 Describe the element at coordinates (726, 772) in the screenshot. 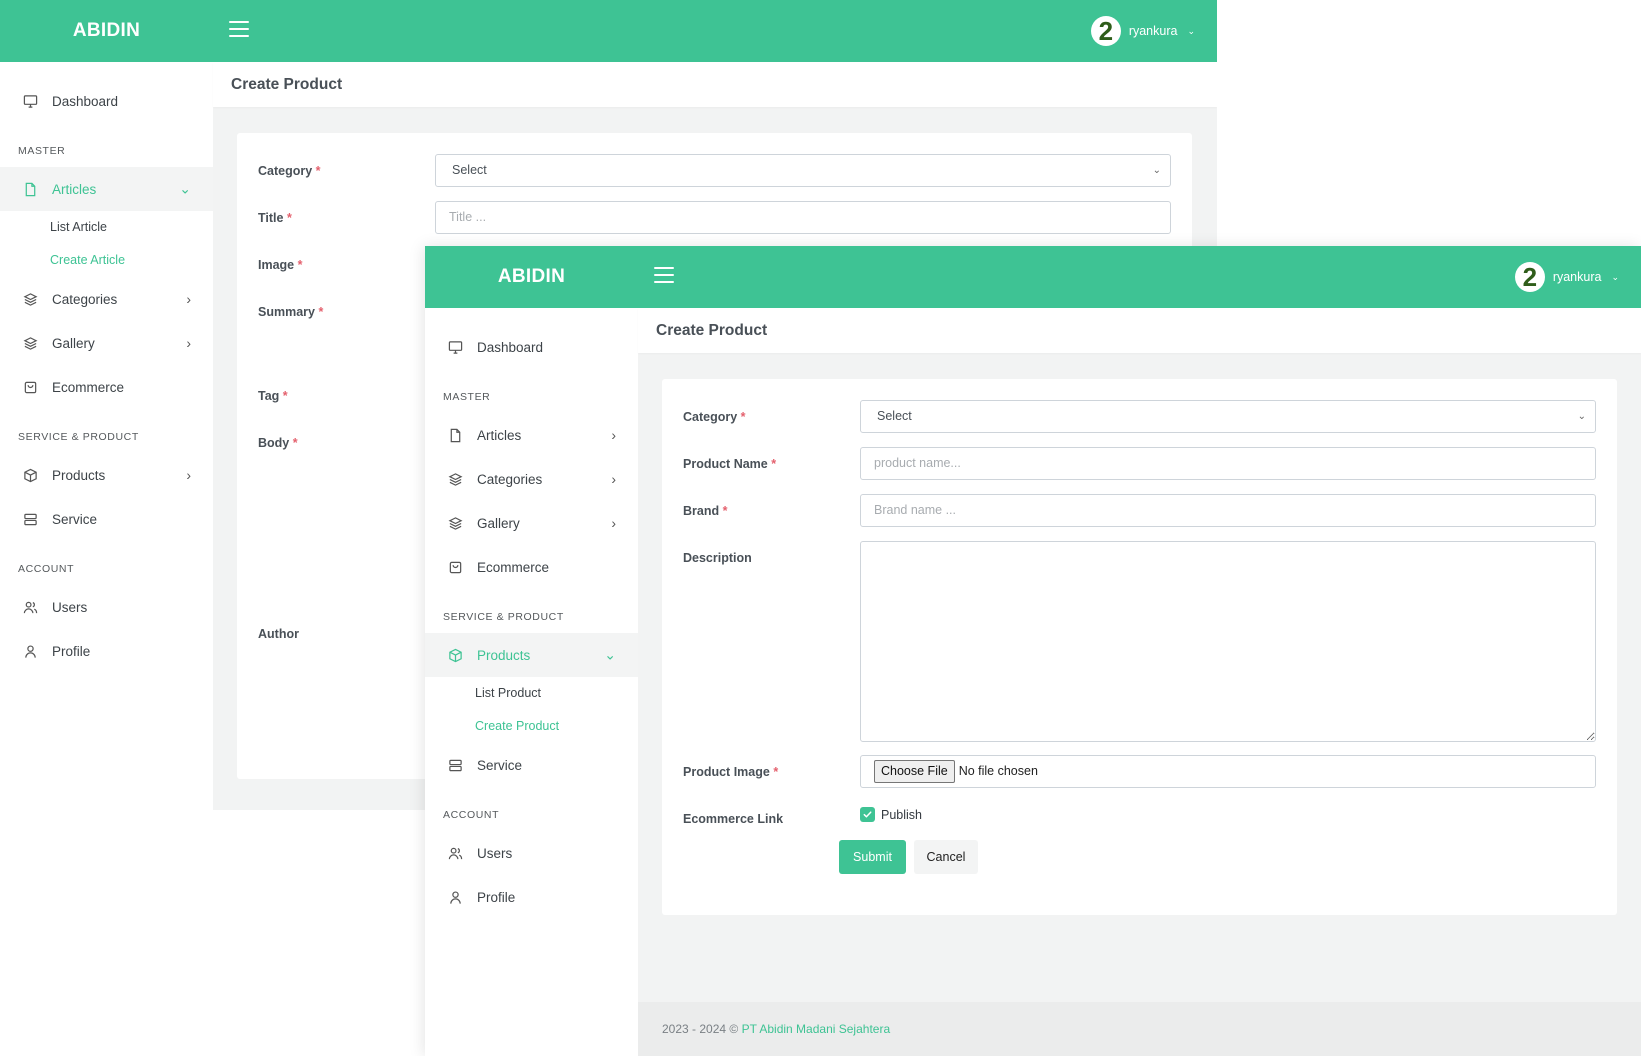

I see `product-image-label: Product Image` at that location.